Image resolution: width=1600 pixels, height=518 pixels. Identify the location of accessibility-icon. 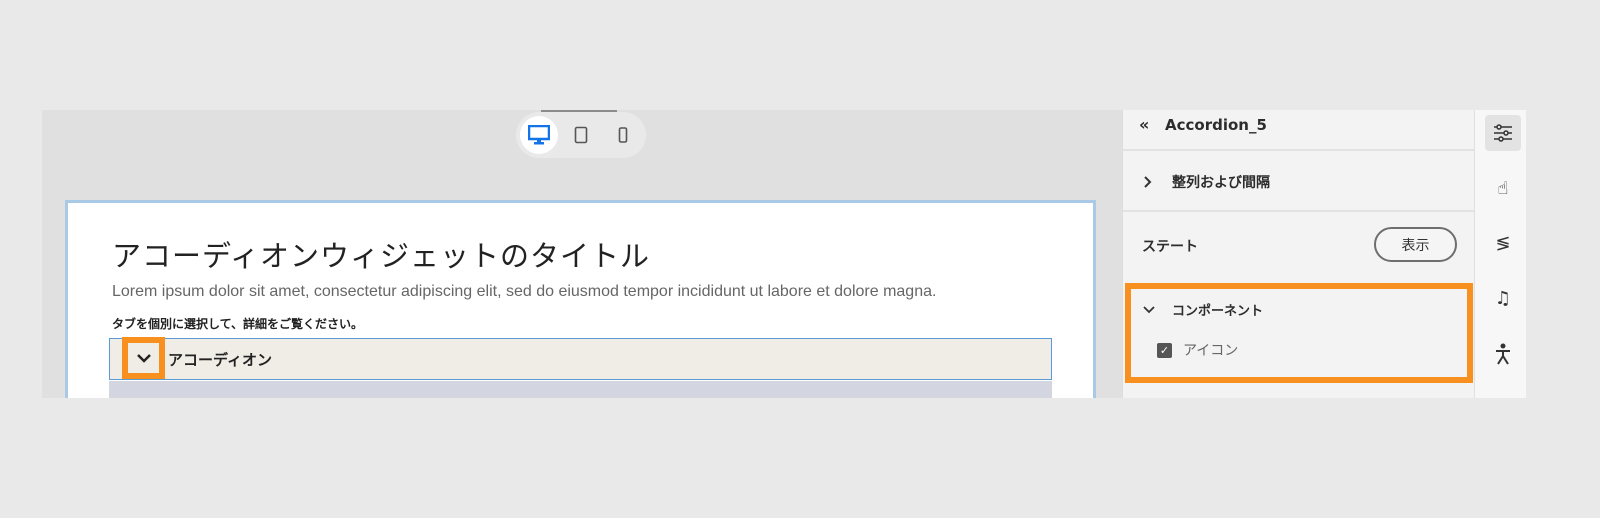
(1503, 354).